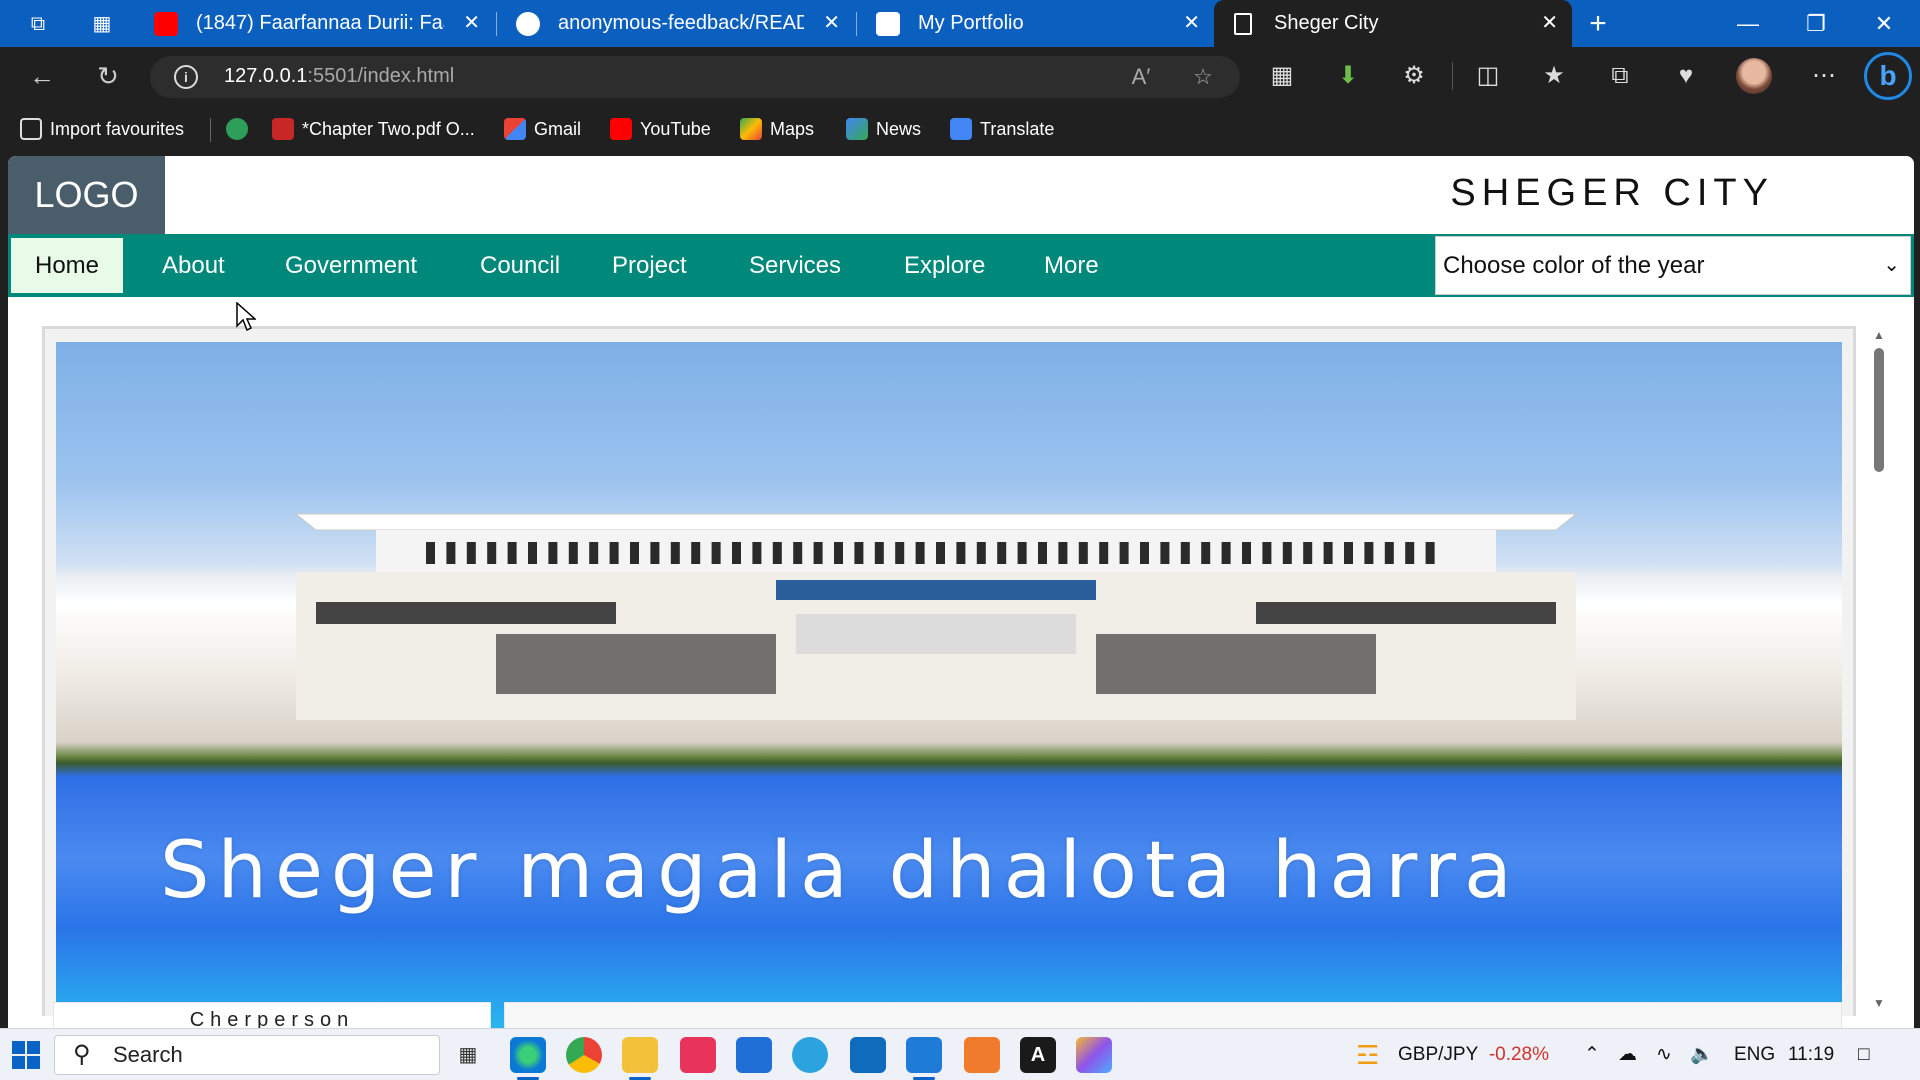 The width and height of the screenshot is (1920, 1080). I want to click on windows-start-icon, so click(26, 1055).